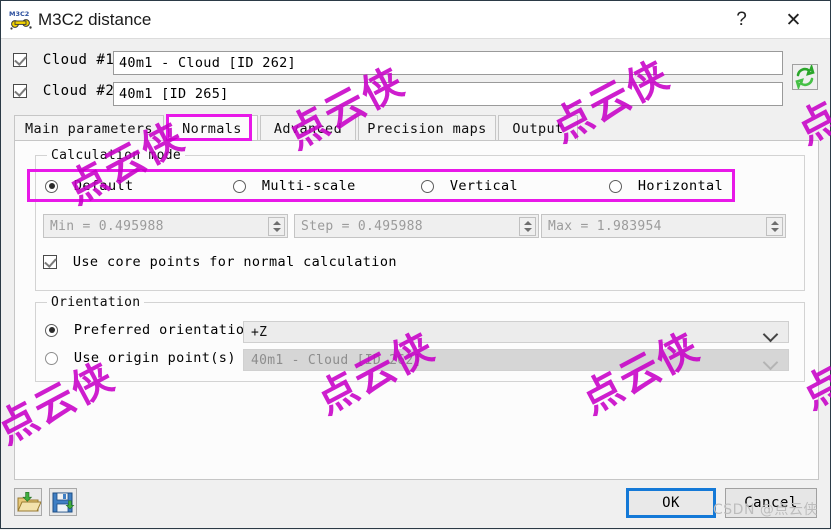 The height and width of the screenshot is (530, 831). Describe the element at coordinates (615, 186) in the screenshot. I see `radio-horizontal-indicator` at that location.